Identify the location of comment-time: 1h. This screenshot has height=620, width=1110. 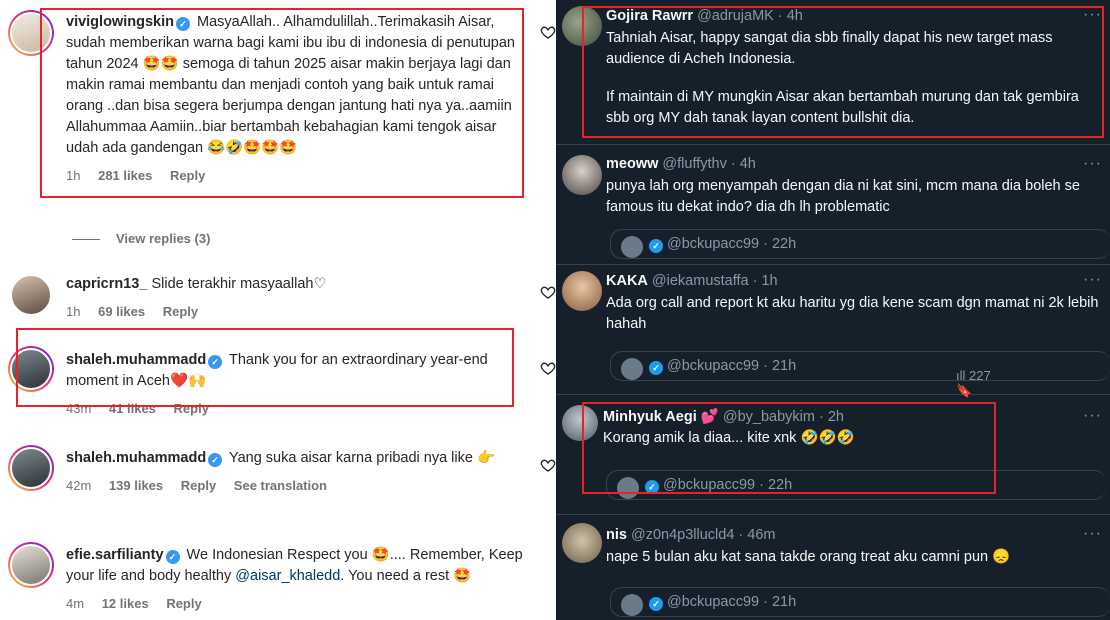
(73, 311).